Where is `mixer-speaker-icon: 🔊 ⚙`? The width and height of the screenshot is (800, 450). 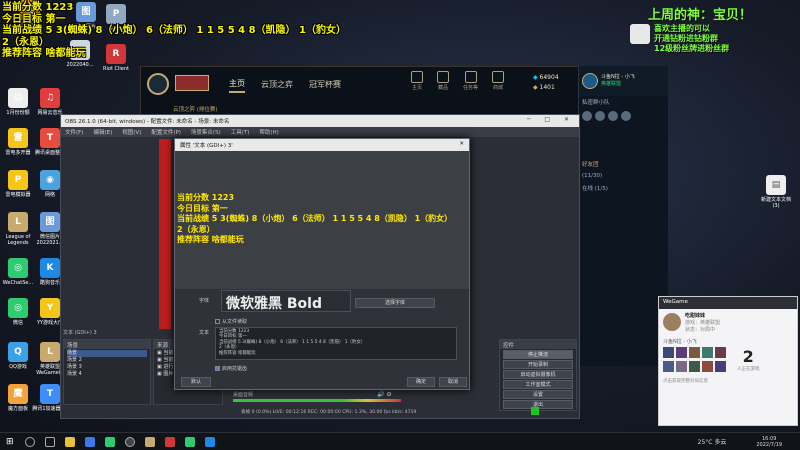 mixer-speaker-icon: 🔊 ⚙ is located at coordinates (384, 394).